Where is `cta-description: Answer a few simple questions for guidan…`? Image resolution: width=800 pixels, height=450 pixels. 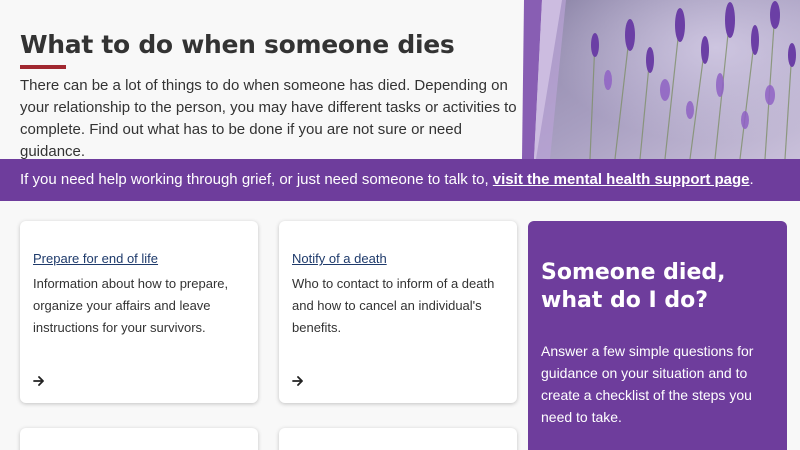
cta-description: Answer a few simple questions for guidan… is located at coordinates (647, 384).